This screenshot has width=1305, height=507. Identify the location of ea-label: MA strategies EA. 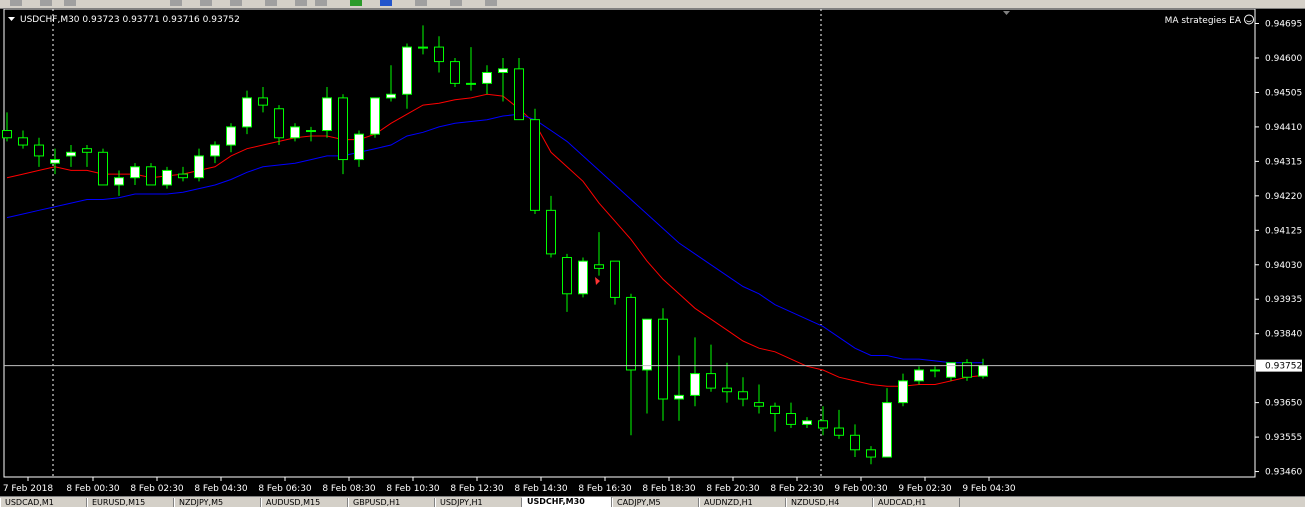
(1203, 21).